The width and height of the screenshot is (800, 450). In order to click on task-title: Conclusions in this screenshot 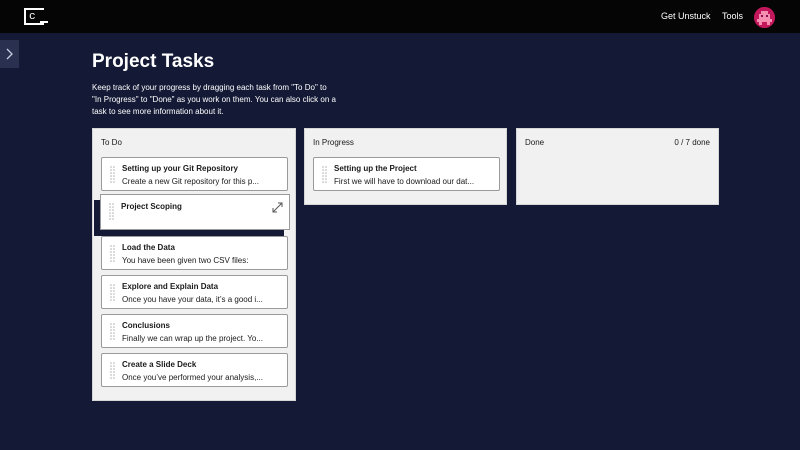, I will do `click(146, 325)`.